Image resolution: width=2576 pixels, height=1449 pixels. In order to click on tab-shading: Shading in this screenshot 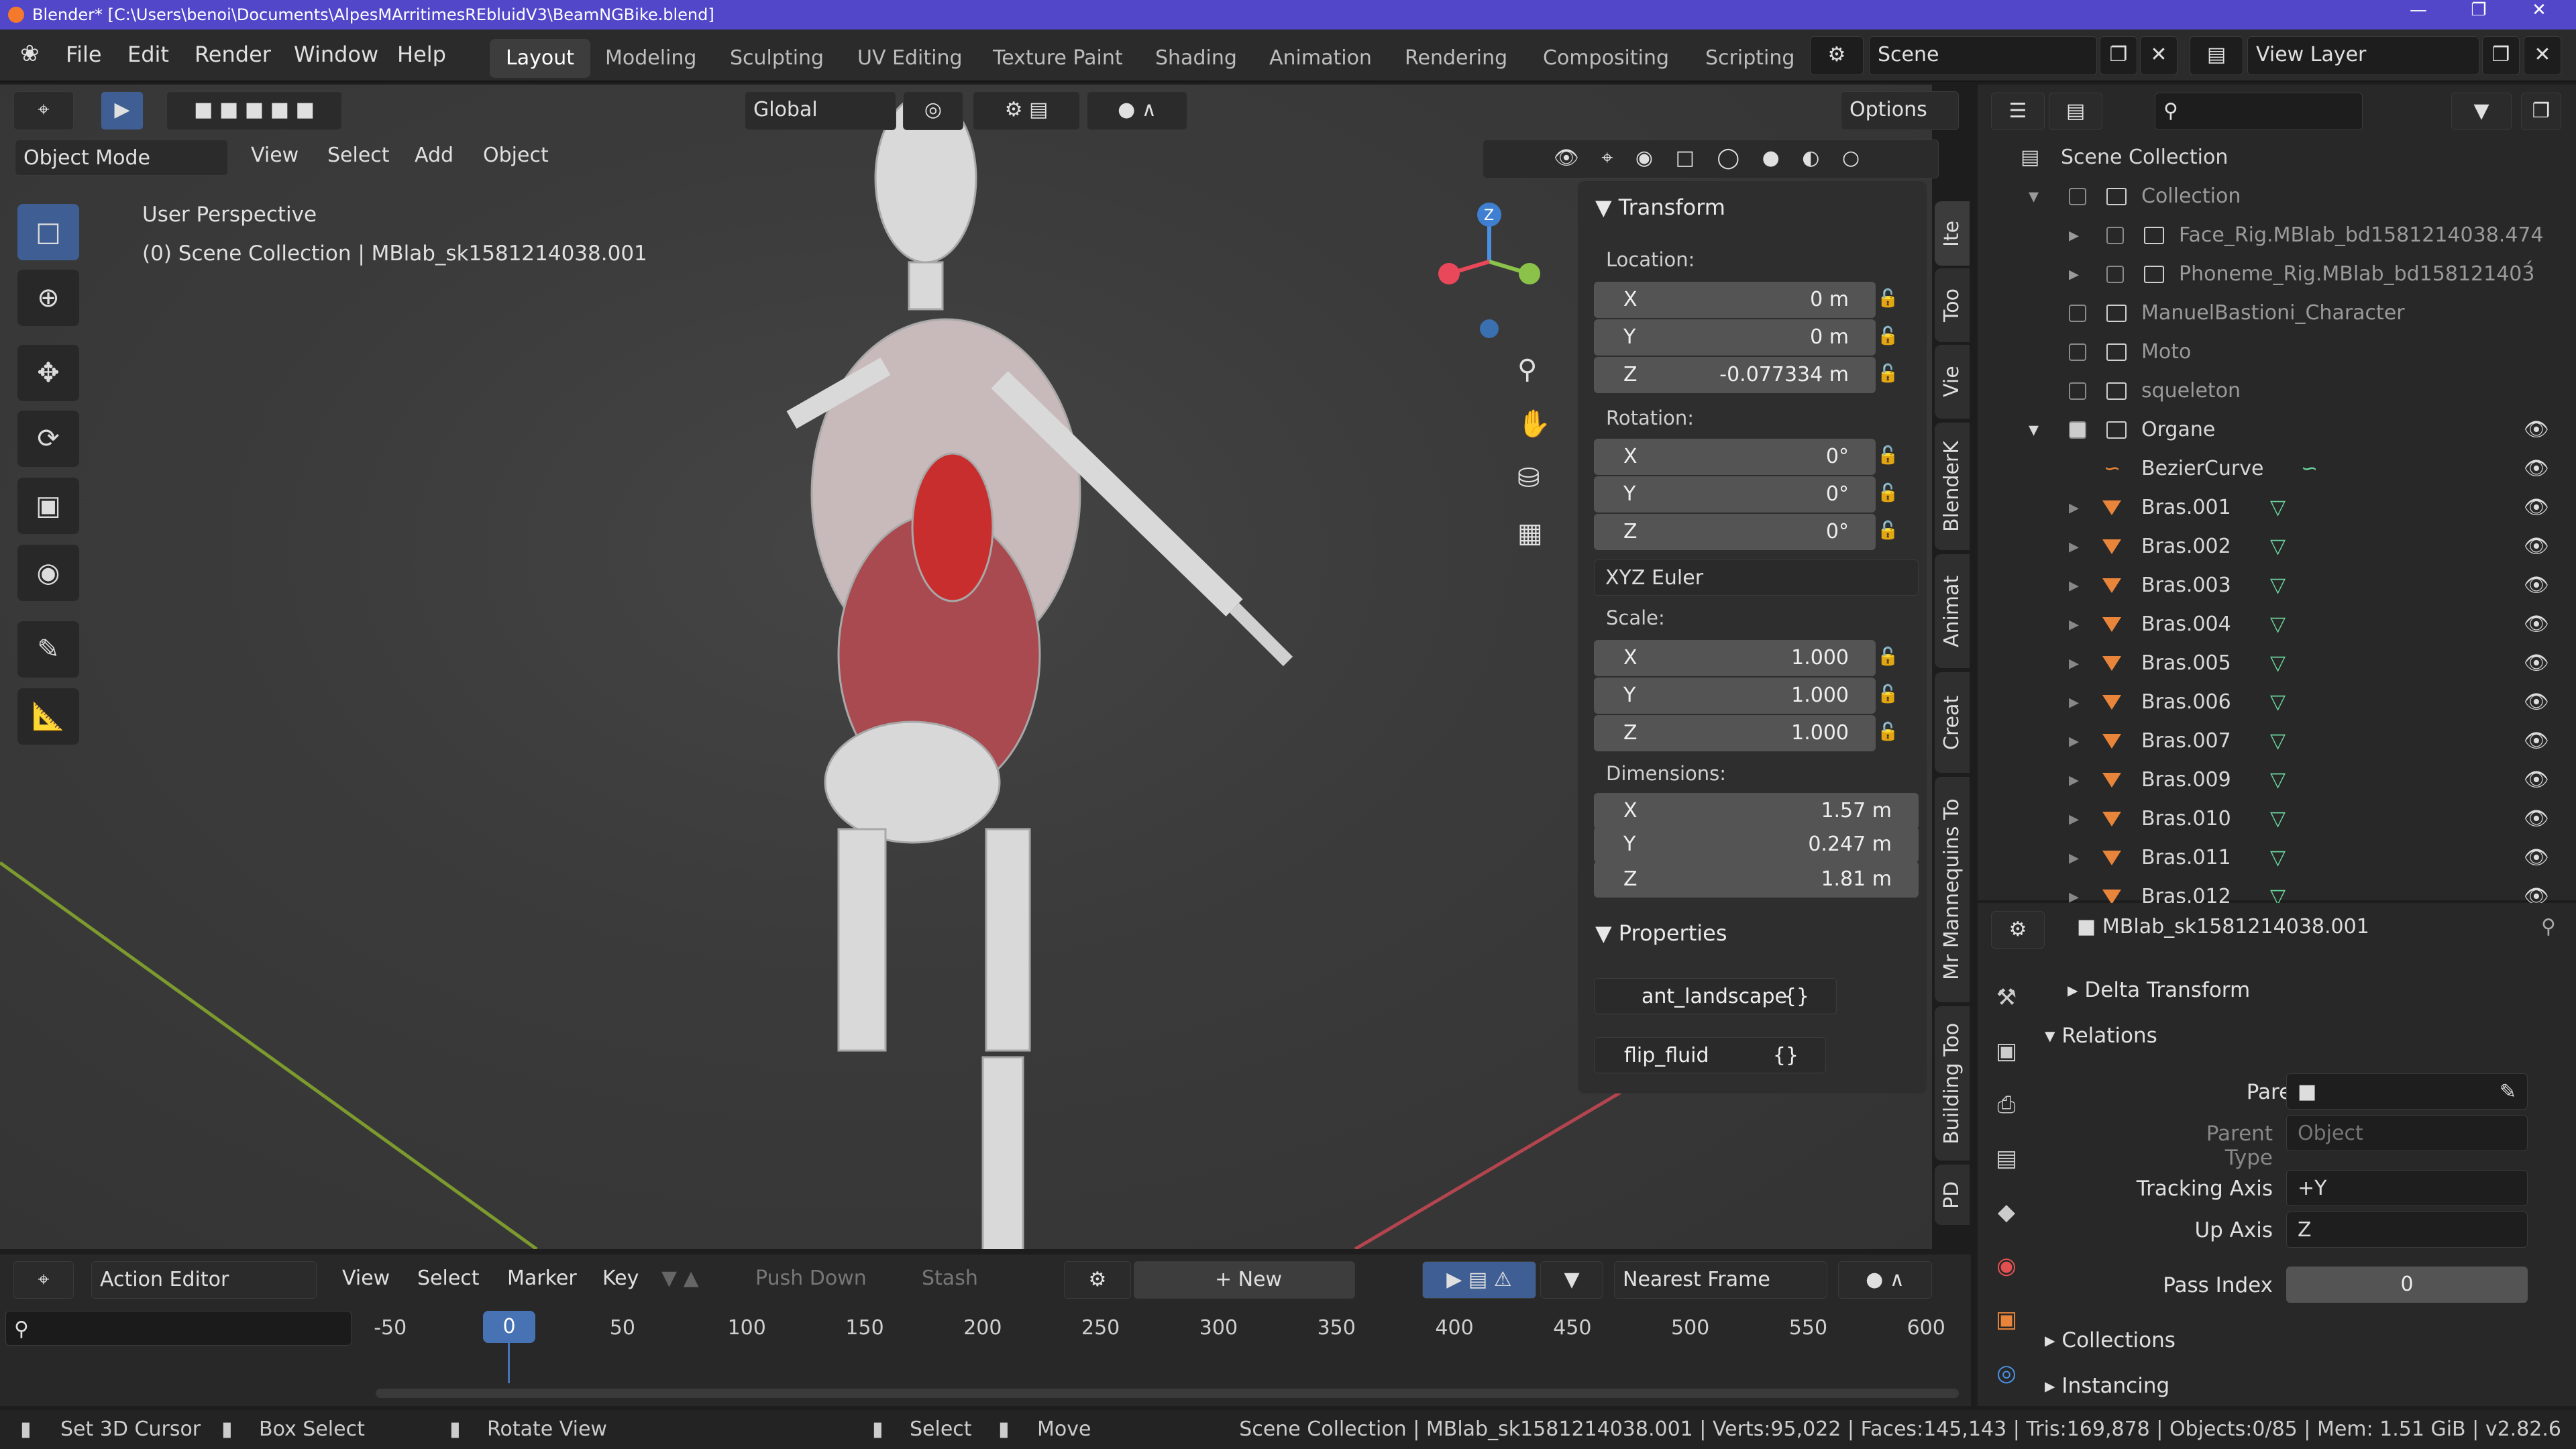, I will do `click(1196, 58)`.